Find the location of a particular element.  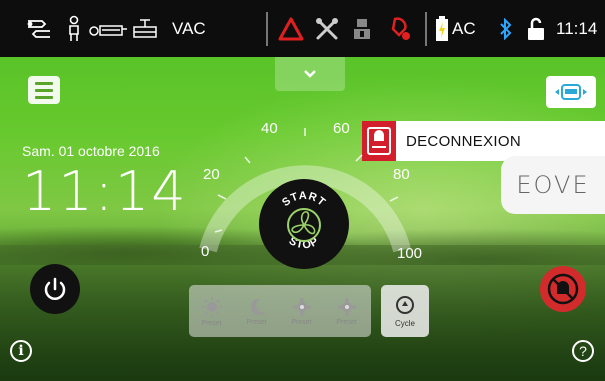

status-time: 11:14 is located at coordinates (577, 28).